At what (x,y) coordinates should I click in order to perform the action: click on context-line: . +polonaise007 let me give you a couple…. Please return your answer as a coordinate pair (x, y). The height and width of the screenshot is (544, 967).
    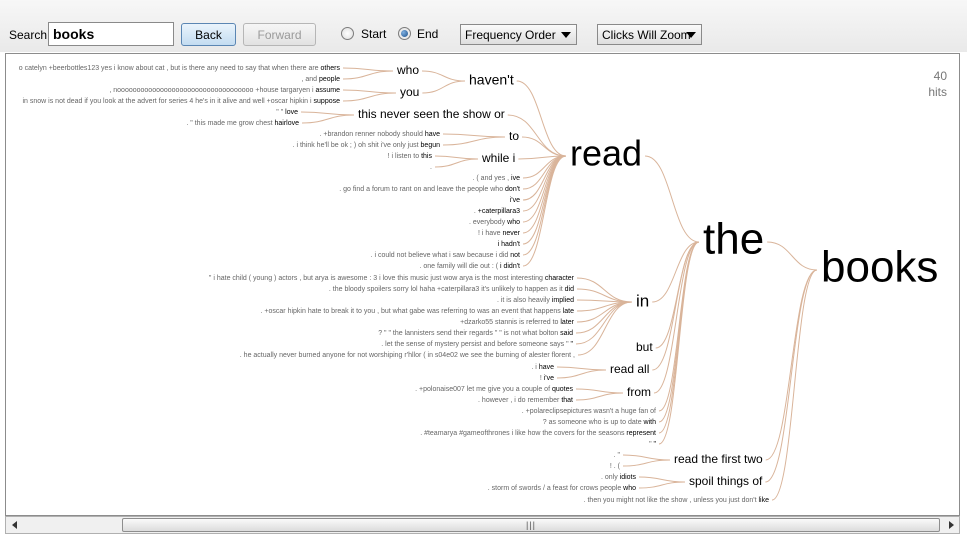
    Looking at the image, I should click on (494, 389).